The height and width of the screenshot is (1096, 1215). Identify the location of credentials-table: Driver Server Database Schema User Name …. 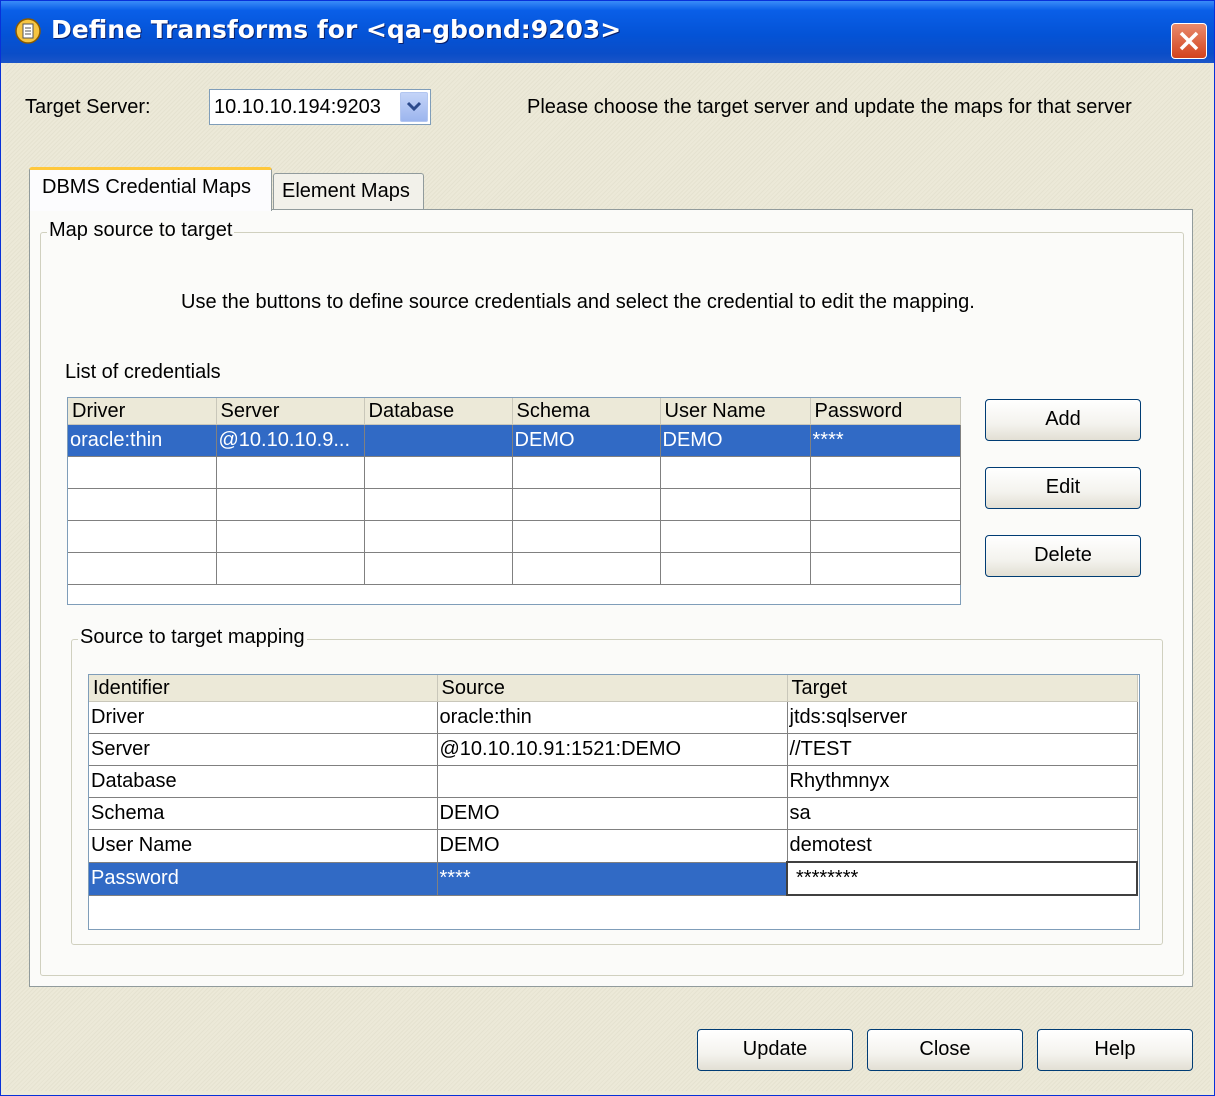
(514, 501).